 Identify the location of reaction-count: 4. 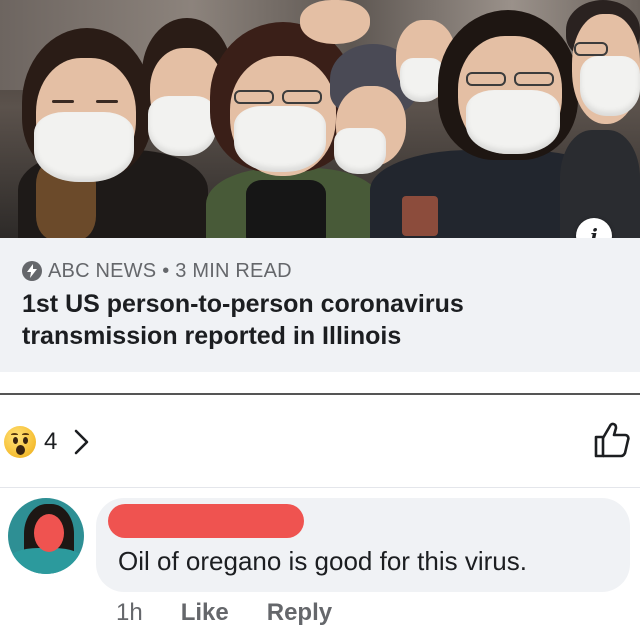
(51, 441).